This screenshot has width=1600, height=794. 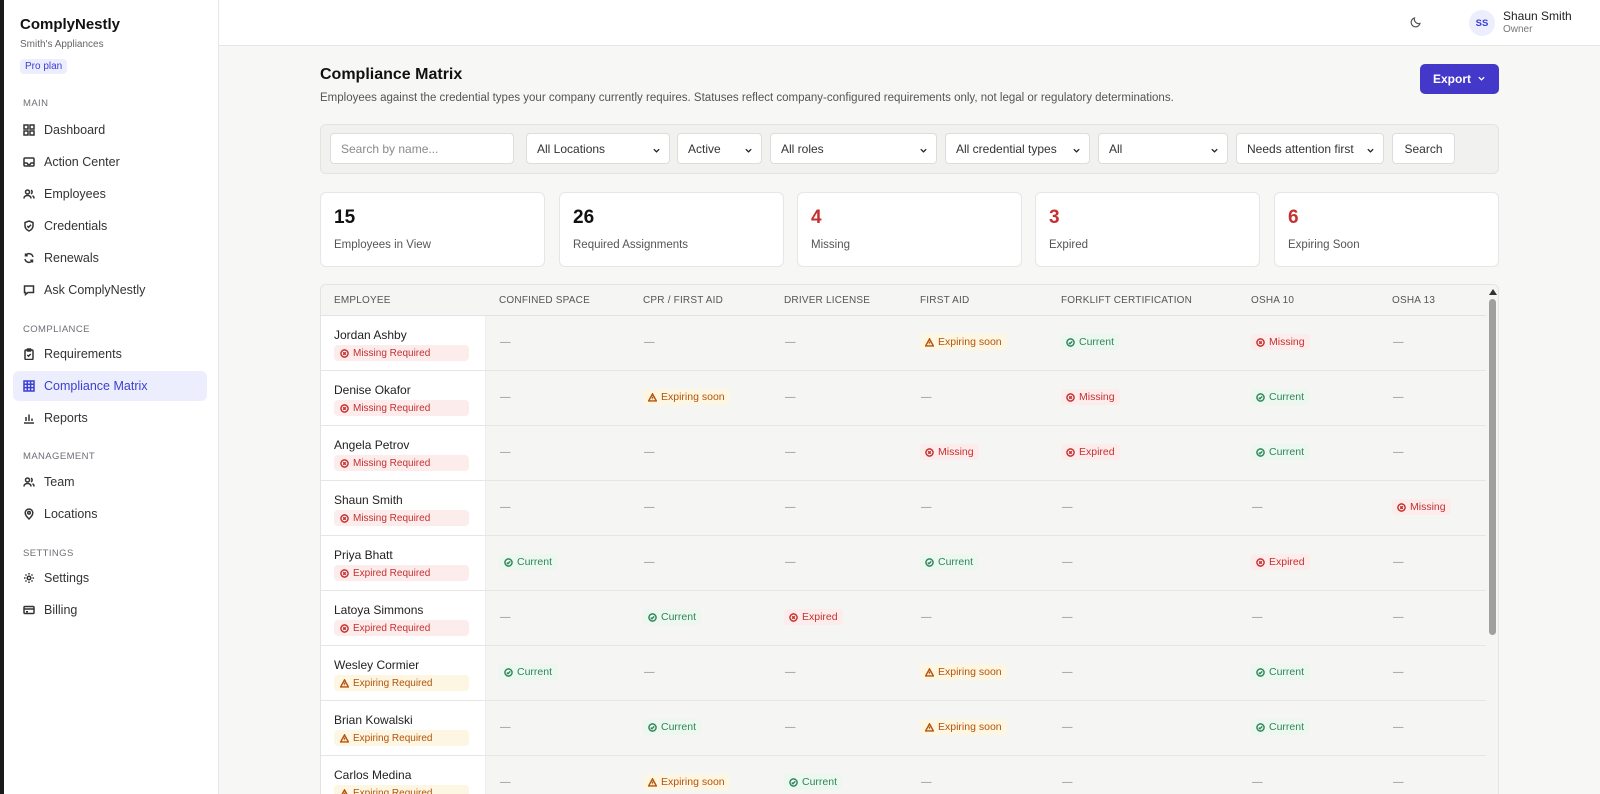 I want to click on employee-cell: Jordan Ashby Missing Required, so click(x=403, y=343).